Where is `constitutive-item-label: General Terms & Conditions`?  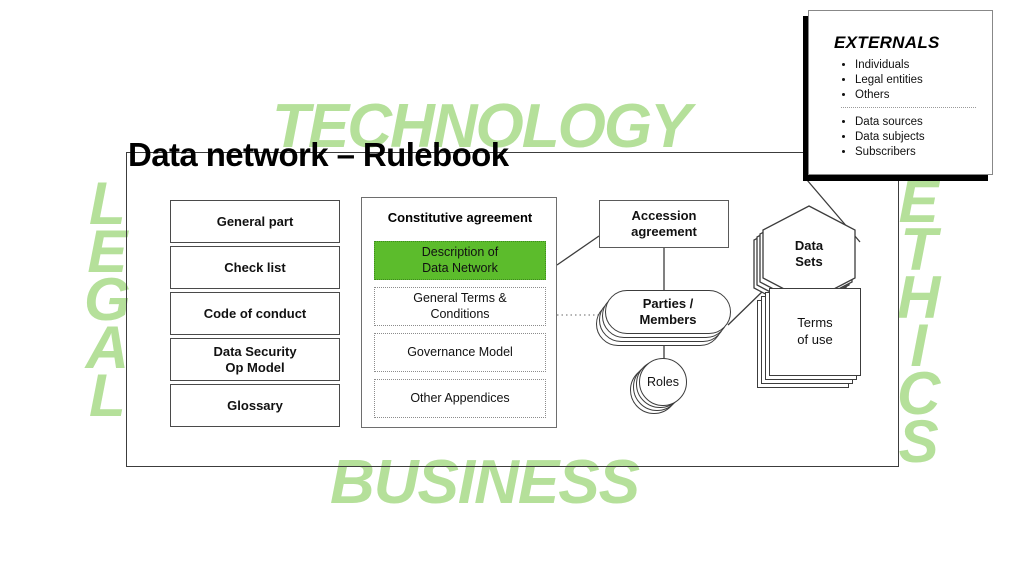
constitutive-item-label: General Terms & Conditions is located at coordinates (460, 305).